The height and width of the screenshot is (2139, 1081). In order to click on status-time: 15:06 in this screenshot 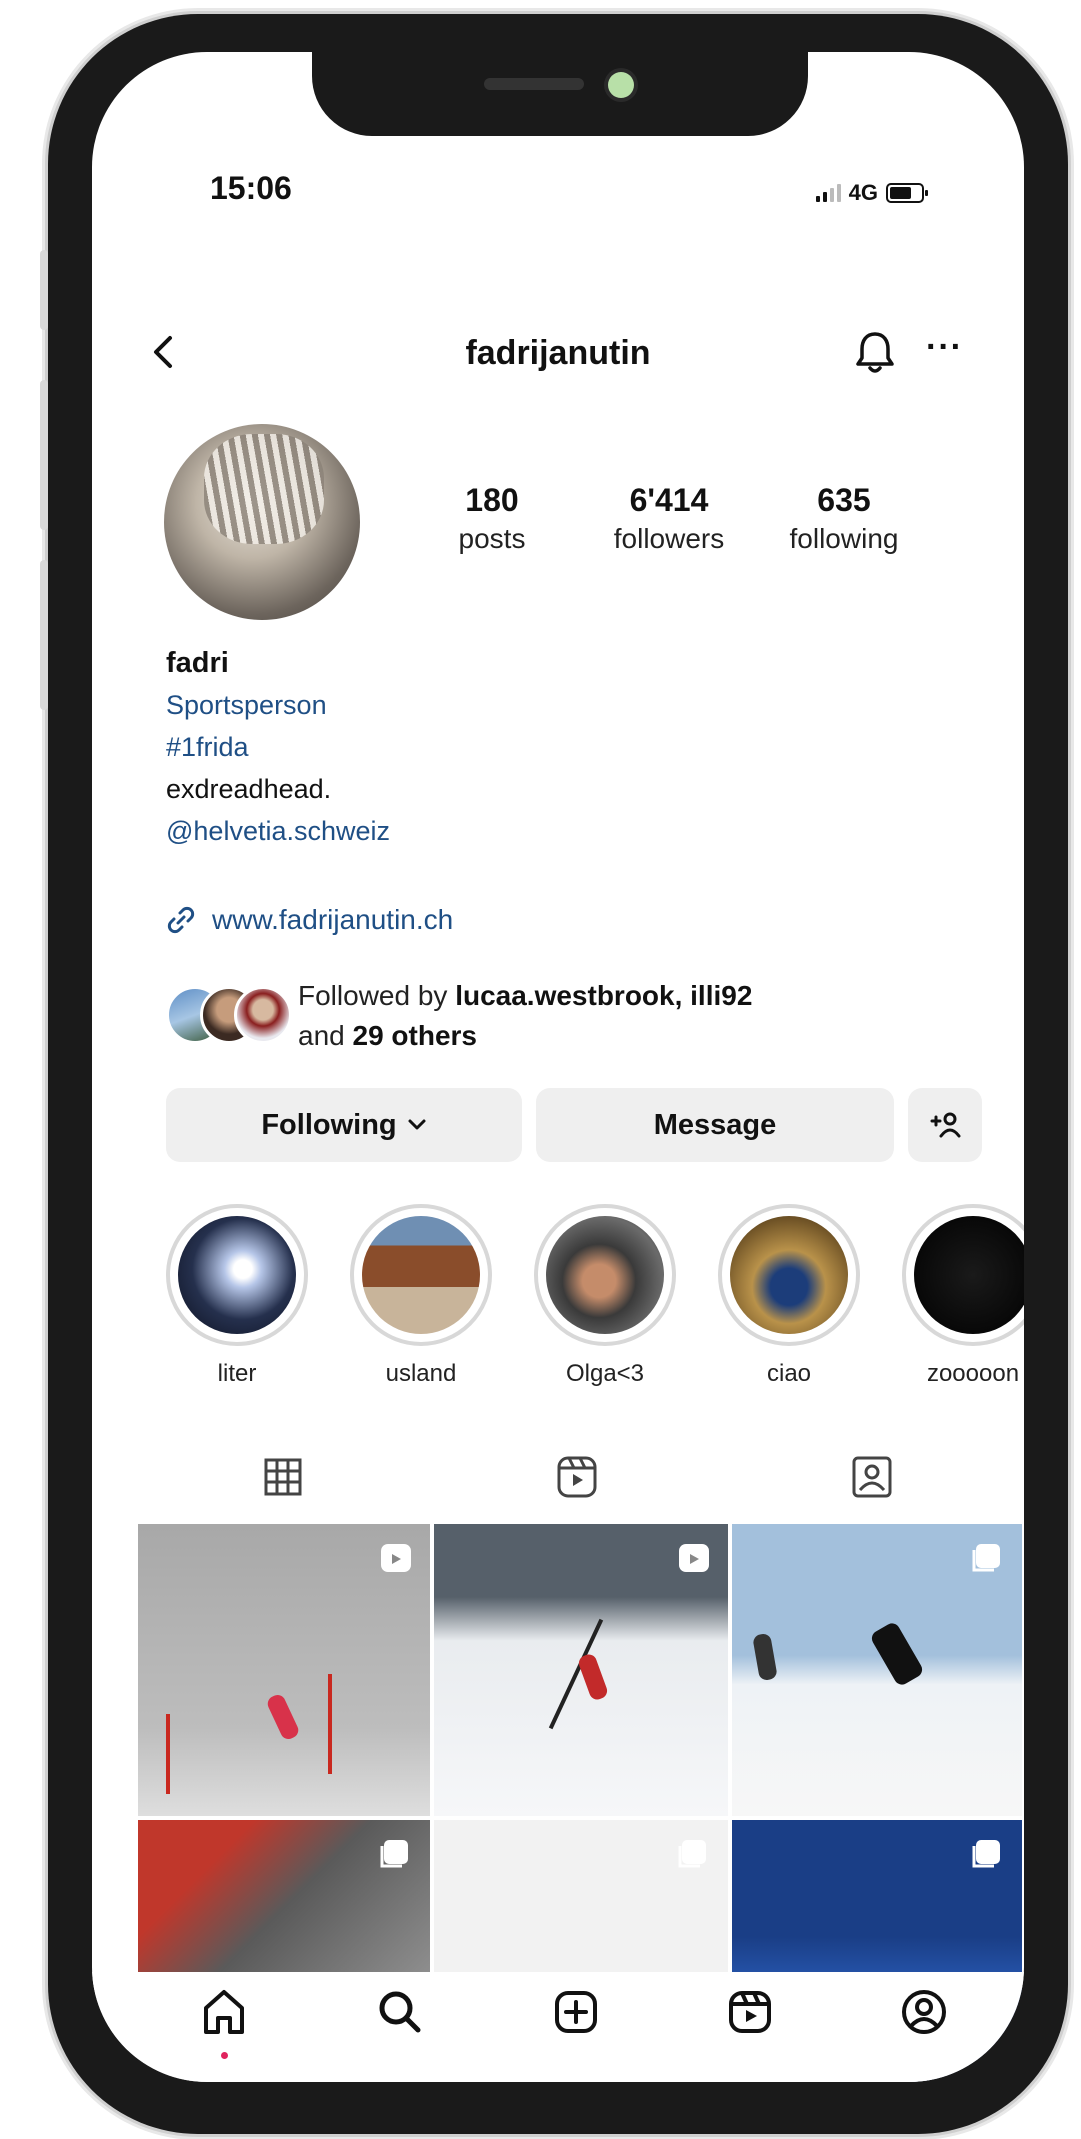, I will do `click(251, 188)`.